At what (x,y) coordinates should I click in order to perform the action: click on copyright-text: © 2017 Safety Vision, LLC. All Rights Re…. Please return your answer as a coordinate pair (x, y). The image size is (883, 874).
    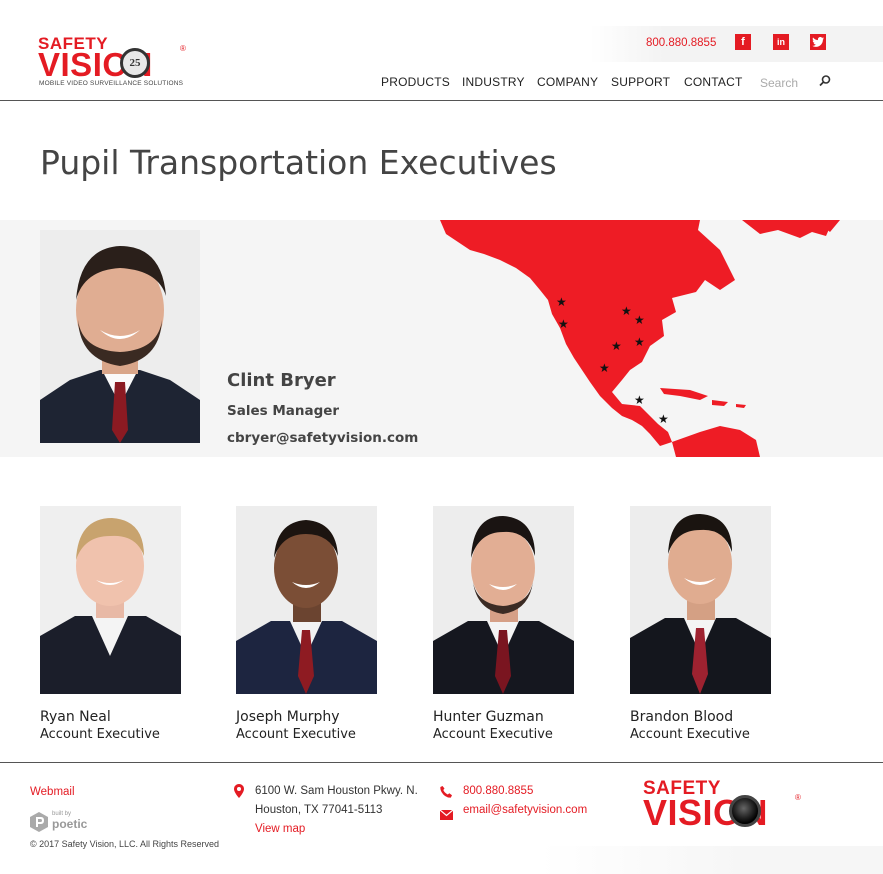
    Looking at the image, I should click on (125, 844).